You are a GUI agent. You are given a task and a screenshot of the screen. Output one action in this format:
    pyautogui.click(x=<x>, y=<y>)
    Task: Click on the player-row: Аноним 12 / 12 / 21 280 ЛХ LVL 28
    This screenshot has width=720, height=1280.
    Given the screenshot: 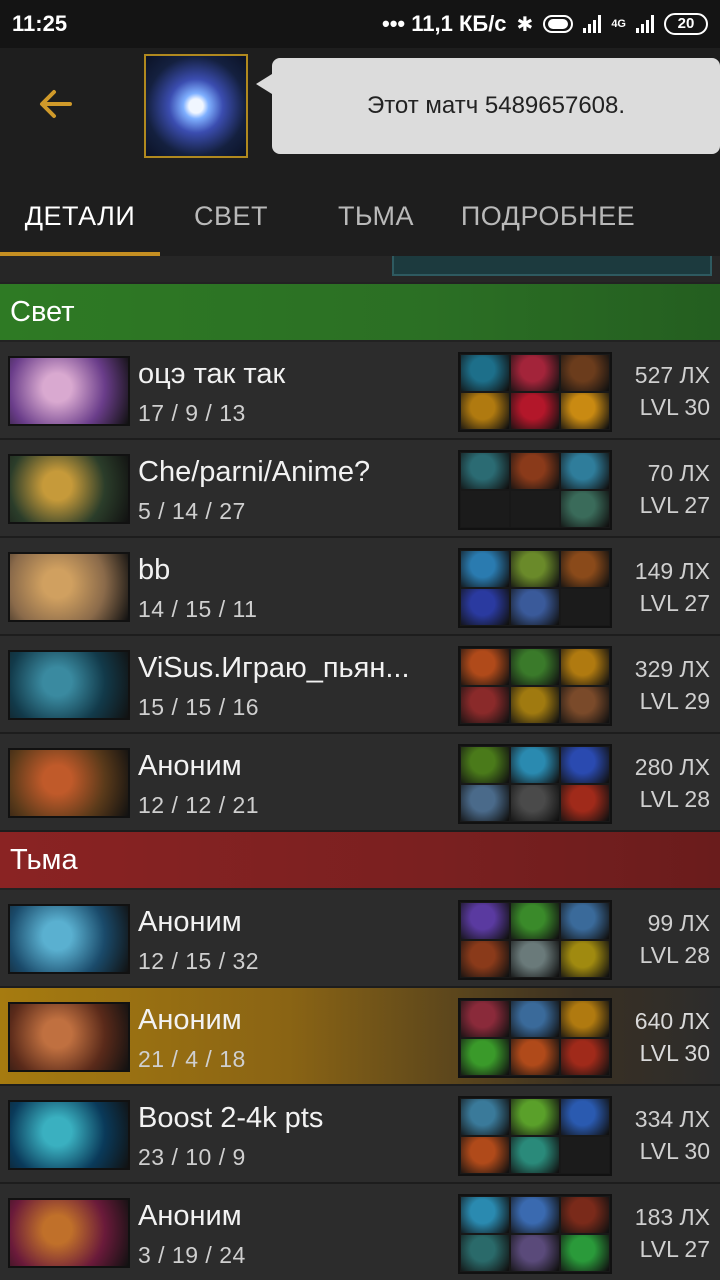 What is the action you would take?
    pyautogui.click(x=360, y=783)
    